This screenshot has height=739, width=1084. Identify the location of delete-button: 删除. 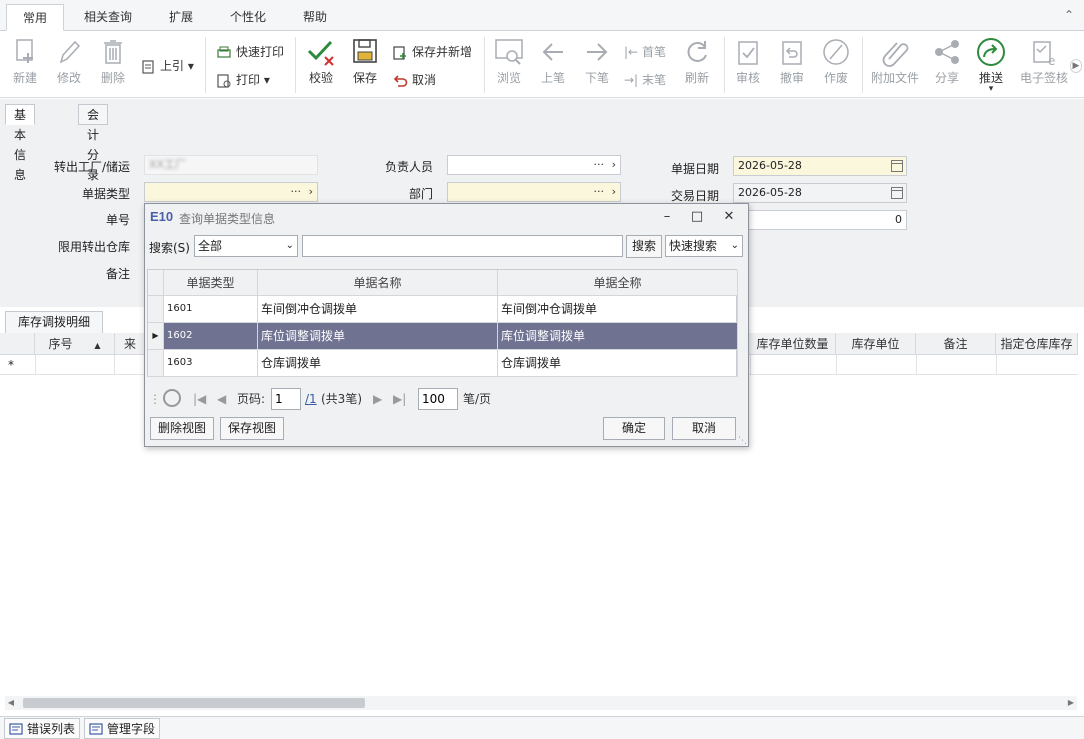
(113, 58).